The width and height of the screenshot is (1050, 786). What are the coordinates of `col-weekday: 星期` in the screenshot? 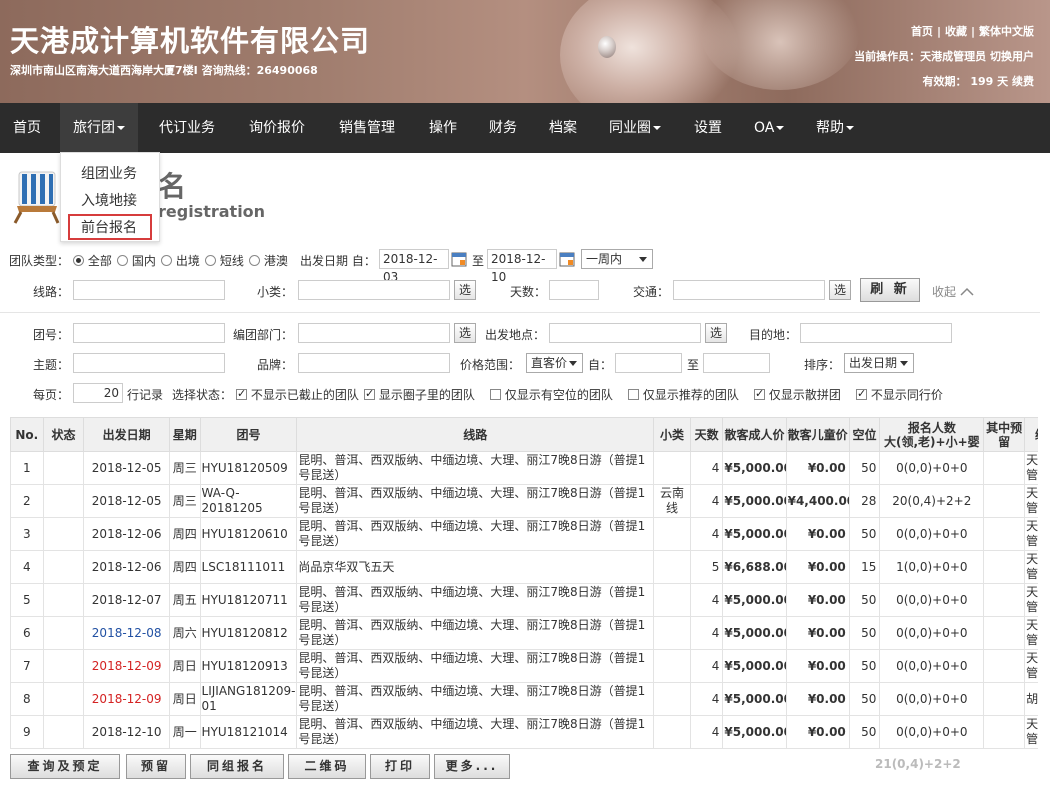 It's located at (184, 434).